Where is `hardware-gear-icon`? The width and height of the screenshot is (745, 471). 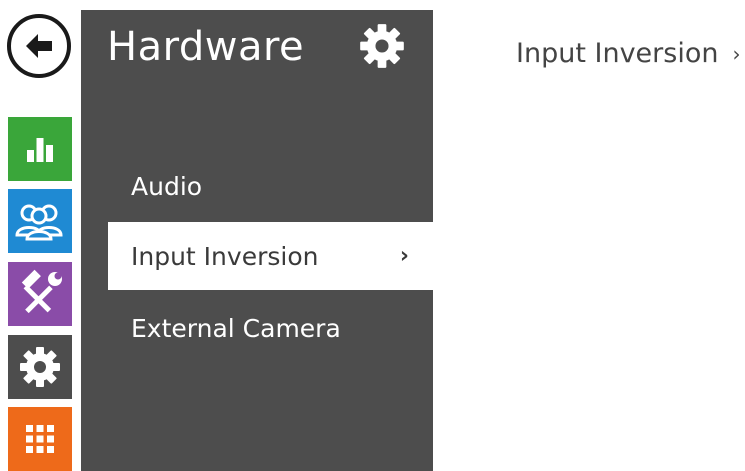
hardware-gear-icon is located at coordinates (40, 367).